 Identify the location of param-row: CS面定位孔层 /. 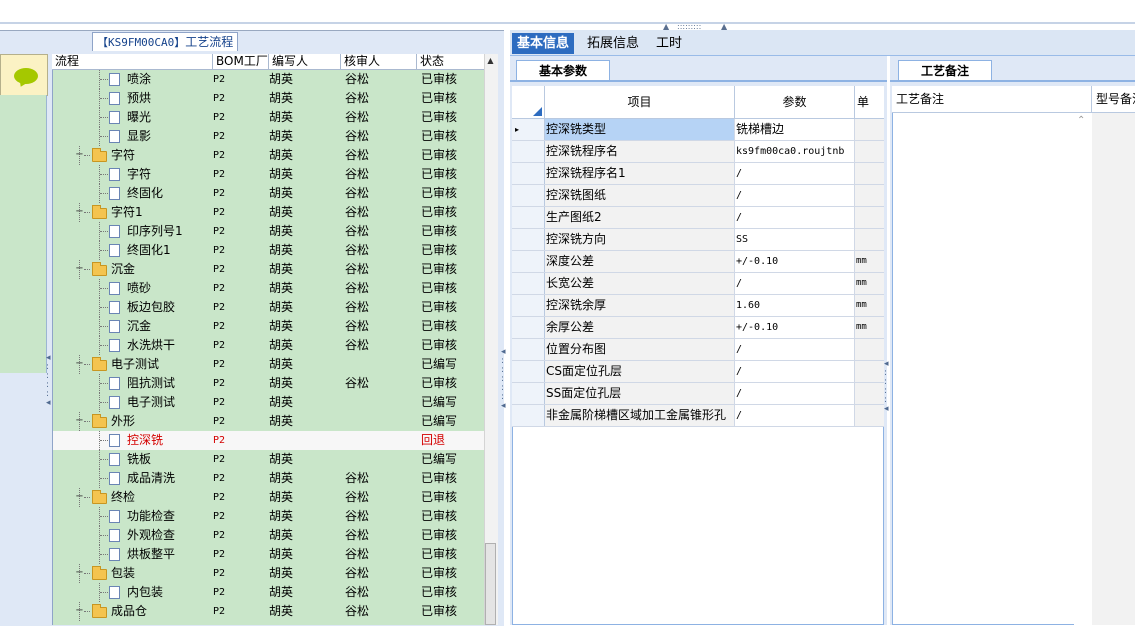
(698, 372).